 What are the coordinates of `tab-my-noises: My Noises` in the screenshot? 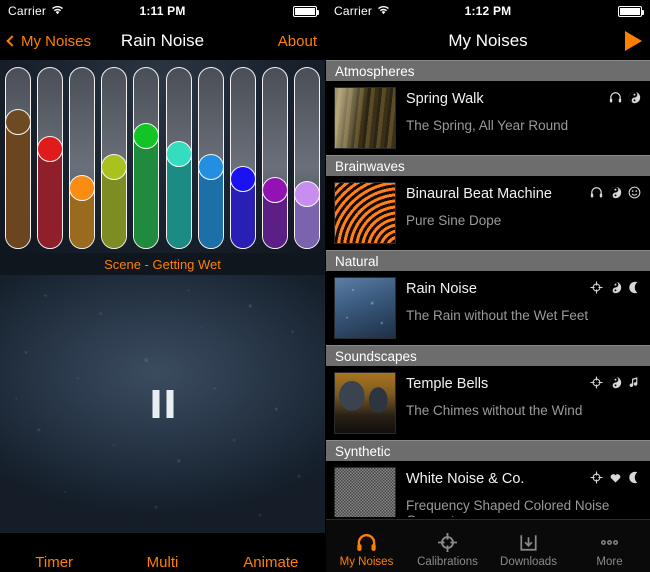 It's located at (366, 552).